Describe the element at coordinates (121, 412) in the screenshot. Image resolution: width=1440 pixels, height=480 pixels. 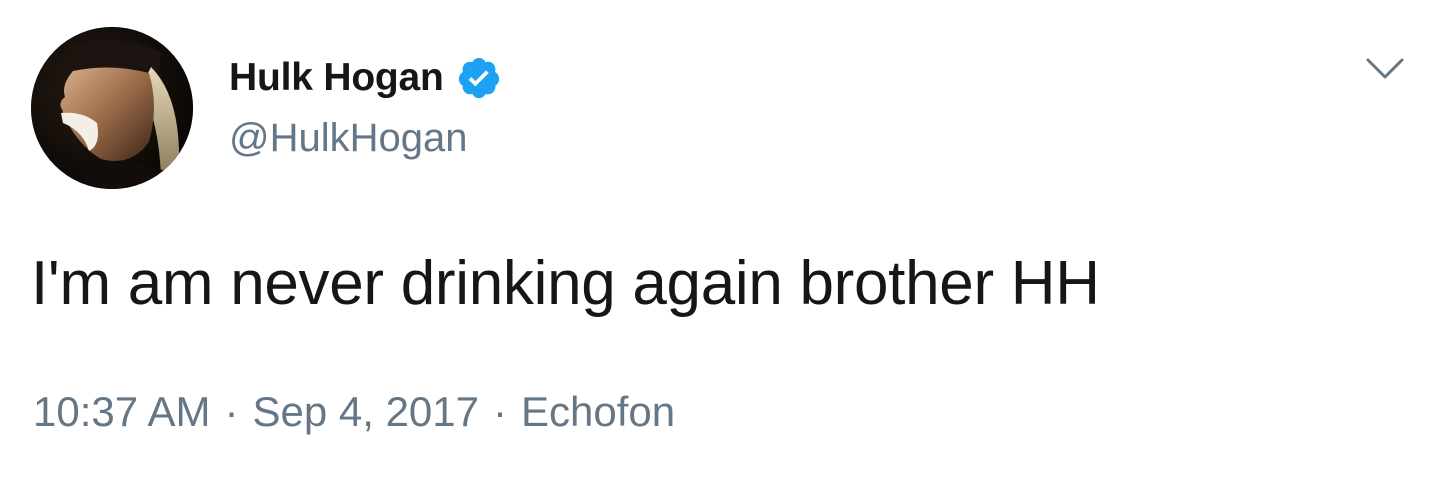
I see `tweet-time: 10:37 AM` at that location.